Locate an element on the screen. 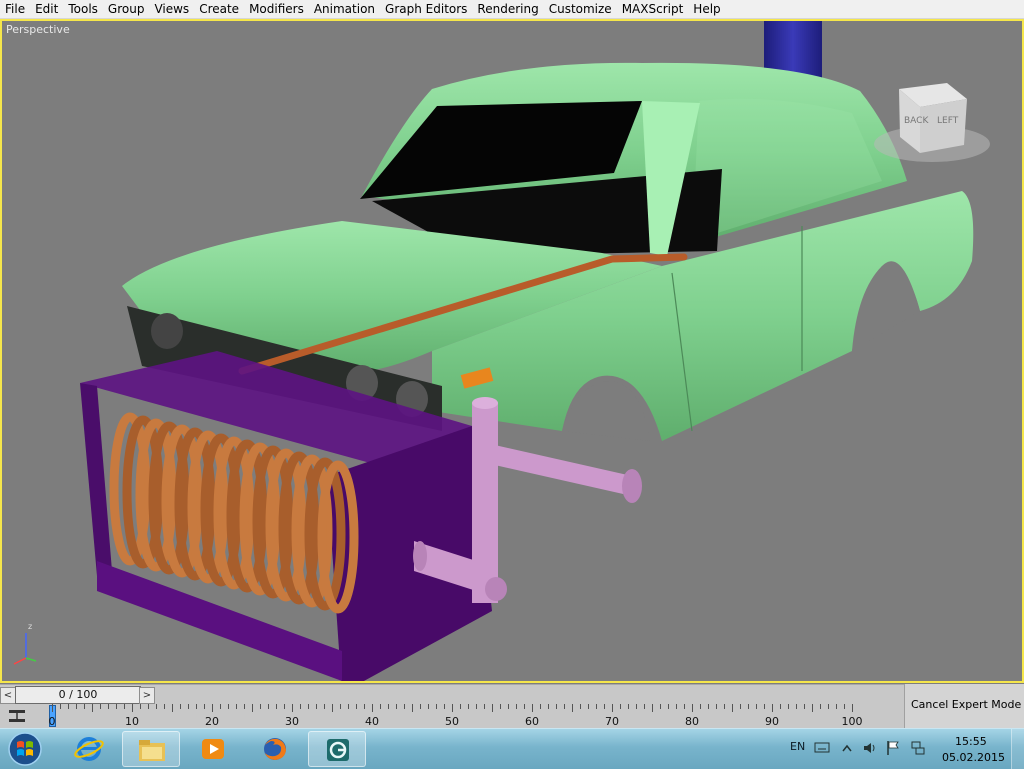 This screenshot has height=769, width=1024. language-indicator: EN is located at coordinates (797, 746).